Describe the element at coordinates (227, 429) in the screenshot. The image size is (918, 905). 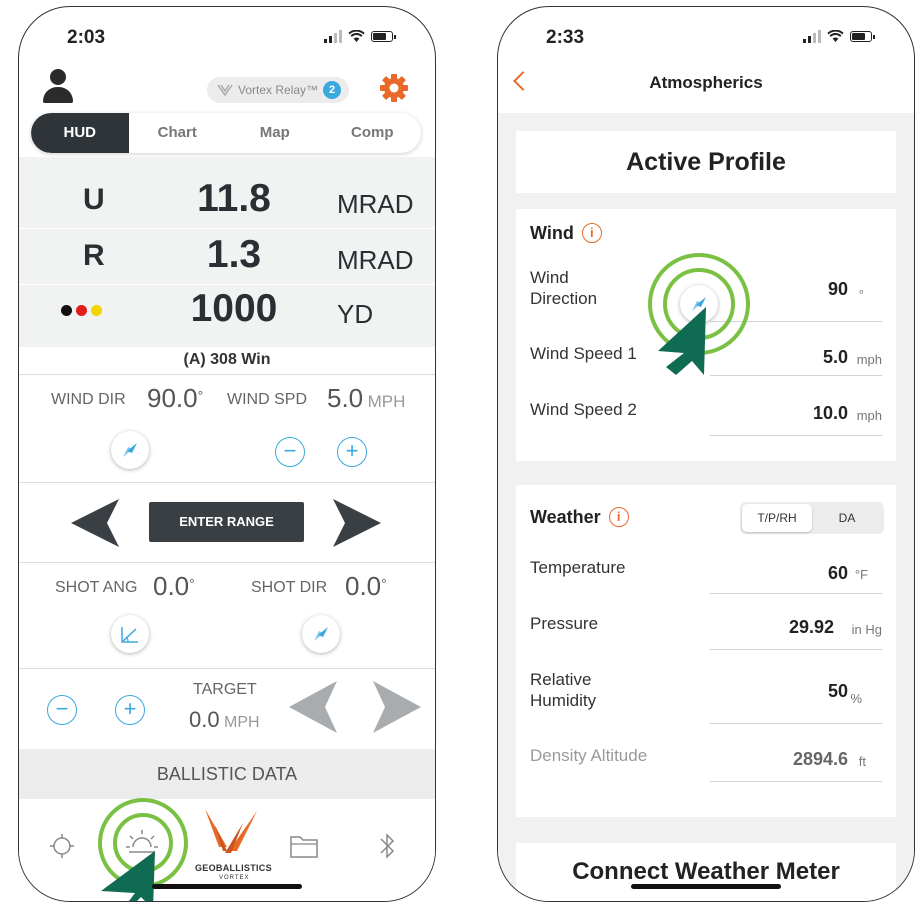
I see `wind-section: WIND DIR 90.0° WIND SPD 5.0 MPH − +` at that location.